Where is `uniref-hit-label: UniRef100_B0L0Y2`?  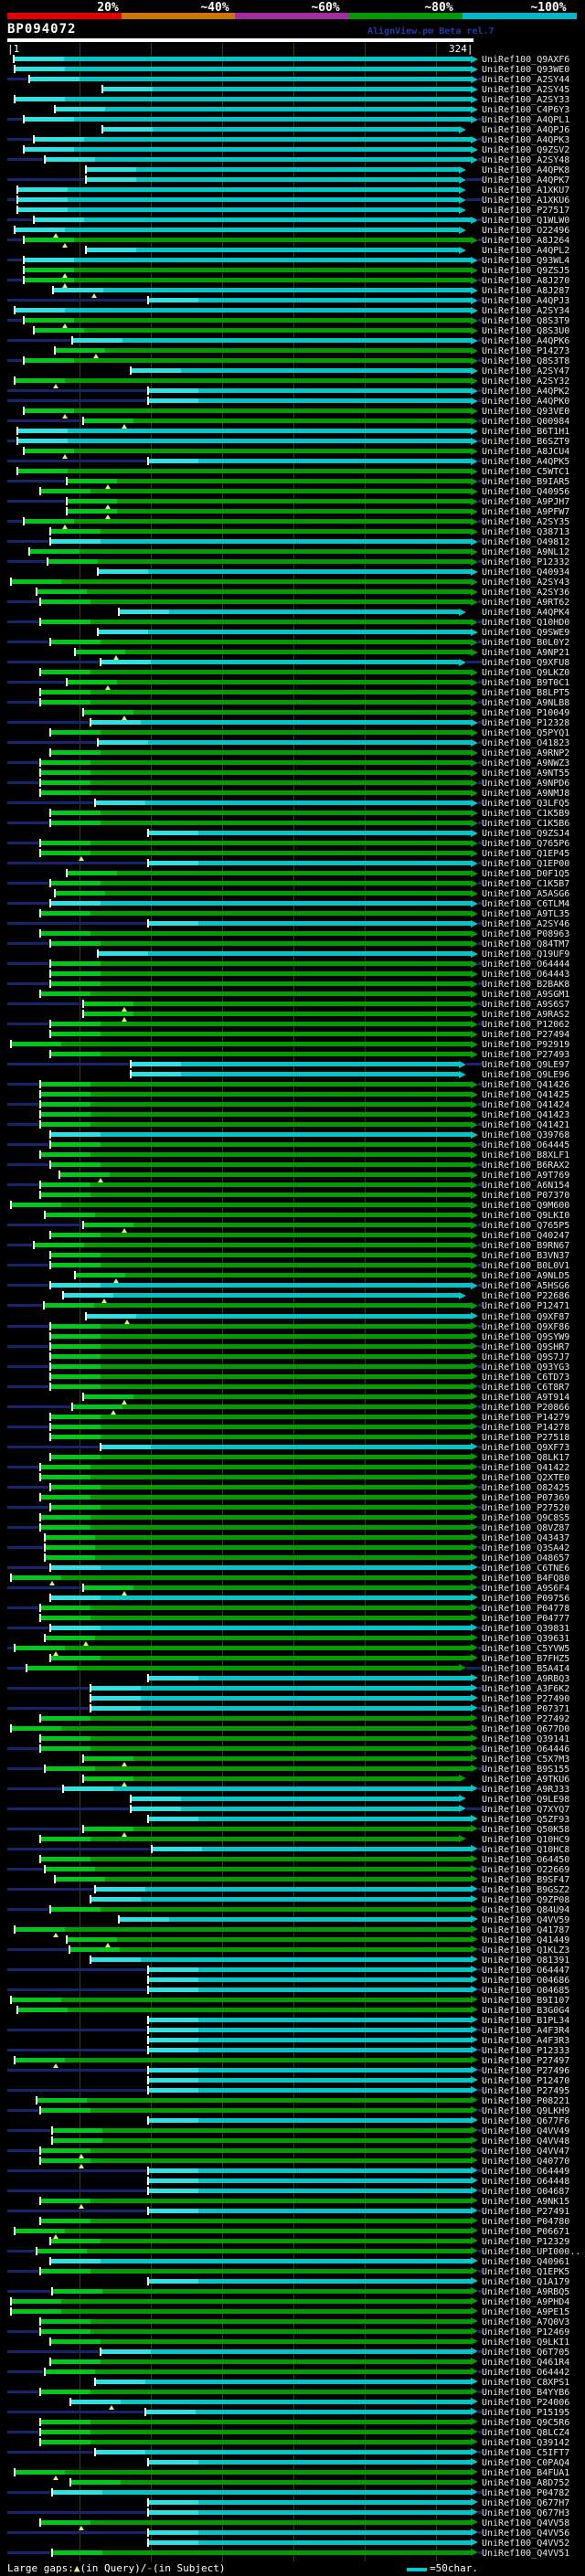
uniref-hit-label: UniRef100_B0L0Y2 is located at coordinates (525, 643).